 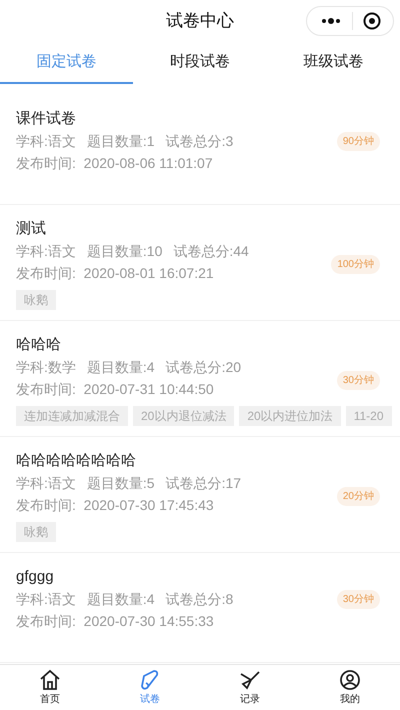 What do you see at coordinates (369, 416) in the screenshot?
I see `tag: 11-20` at bounding box center [369, 416].